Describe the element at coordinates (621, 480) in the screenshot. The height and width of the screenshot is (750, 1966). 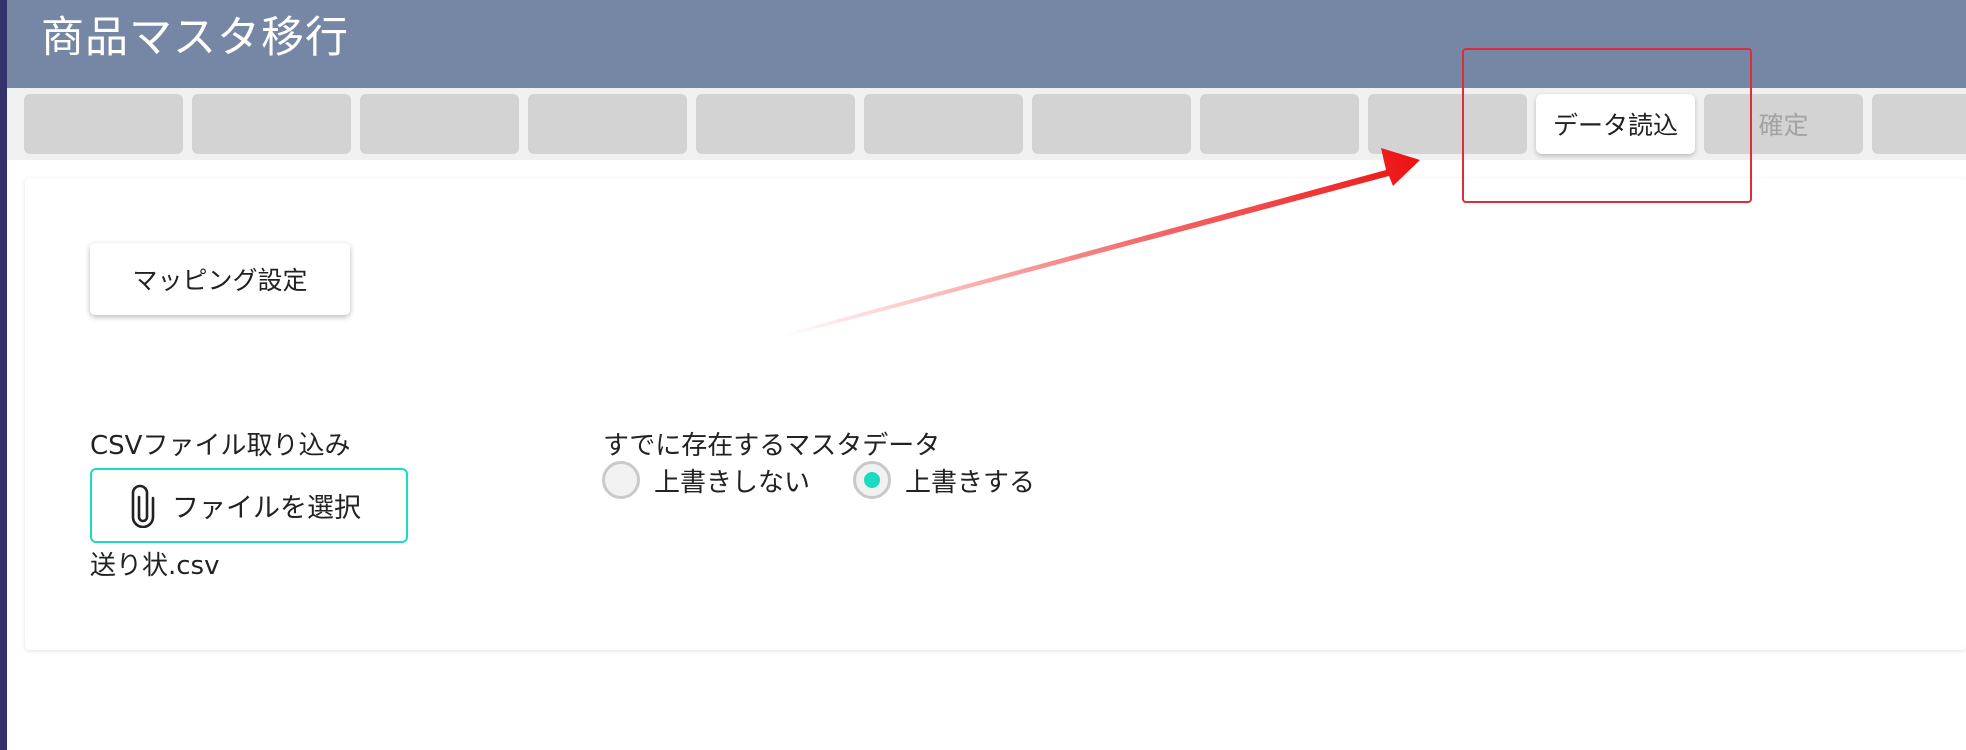
I see `radio-circle` at that location.